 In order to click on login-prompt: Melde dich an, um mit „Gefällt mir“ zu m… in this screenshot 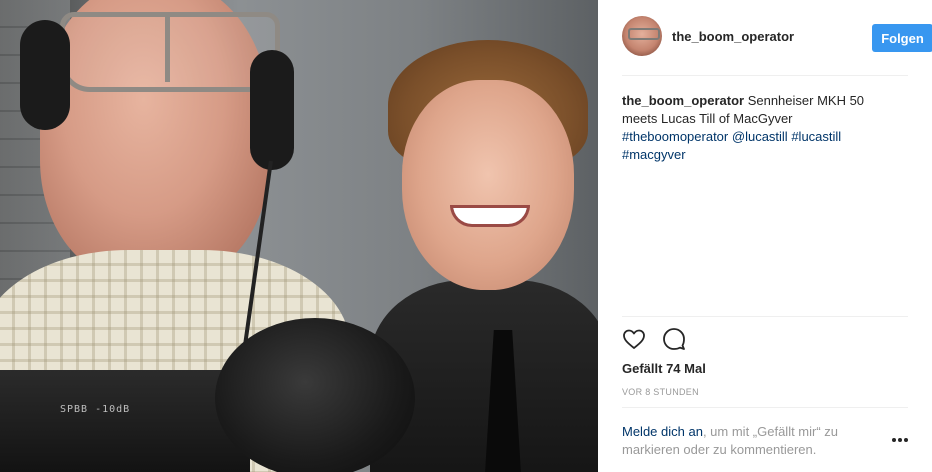, I will do `click(747, 441)`.